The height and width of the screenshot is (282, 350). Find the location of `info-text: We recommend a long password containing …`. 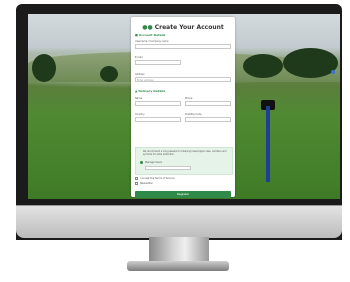

info-text: We recommend a long password containing … is located at coordinates (185, 153).